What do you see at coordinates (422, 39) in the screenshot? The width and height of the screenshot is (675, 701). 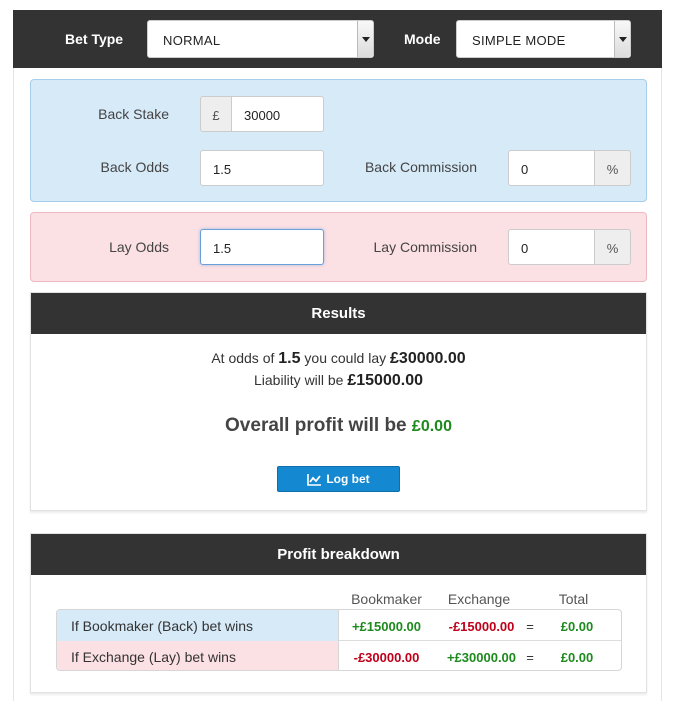 I see `mode-label: Mode` at bounding box center [422, 39].